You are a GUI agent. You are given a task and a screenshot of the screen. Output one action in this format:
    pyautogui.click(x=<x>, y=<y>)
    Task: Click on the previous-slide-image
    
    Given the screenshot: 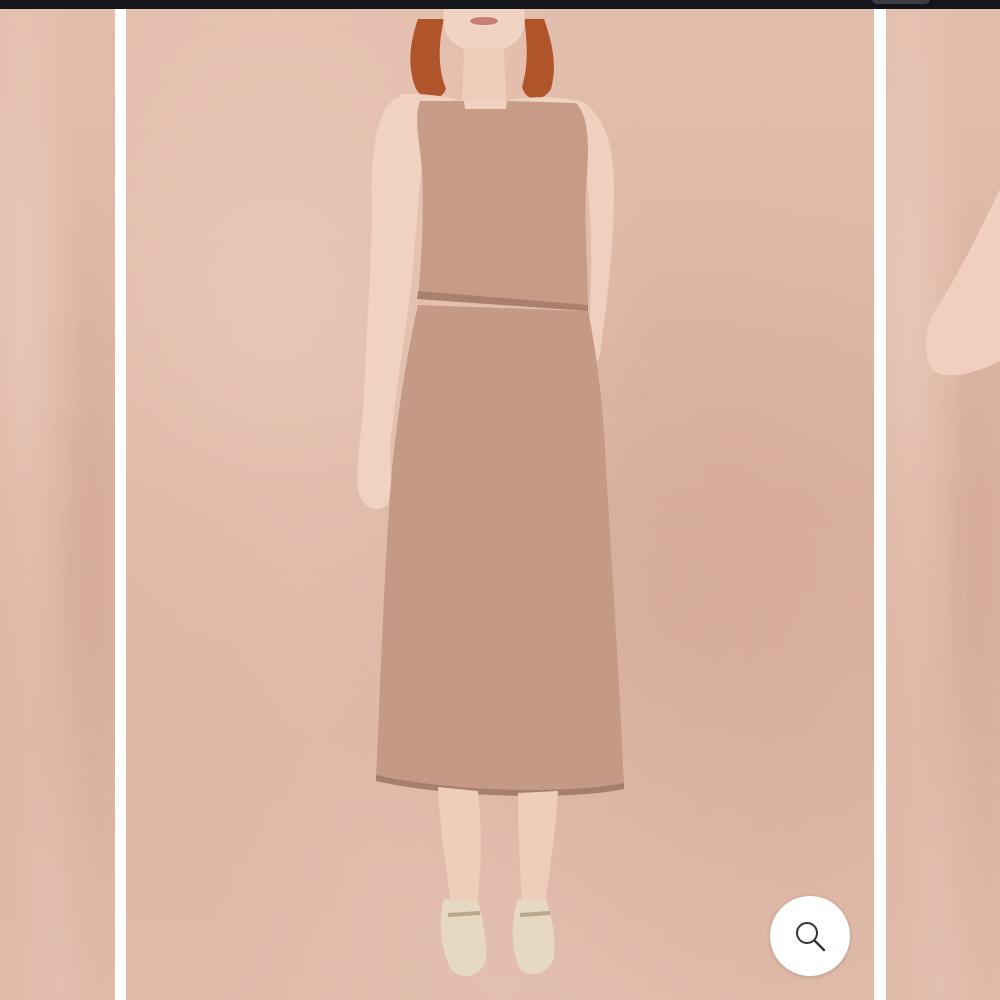 What is the action you would take?
    pyautogui.click(x=57, y=504)
    